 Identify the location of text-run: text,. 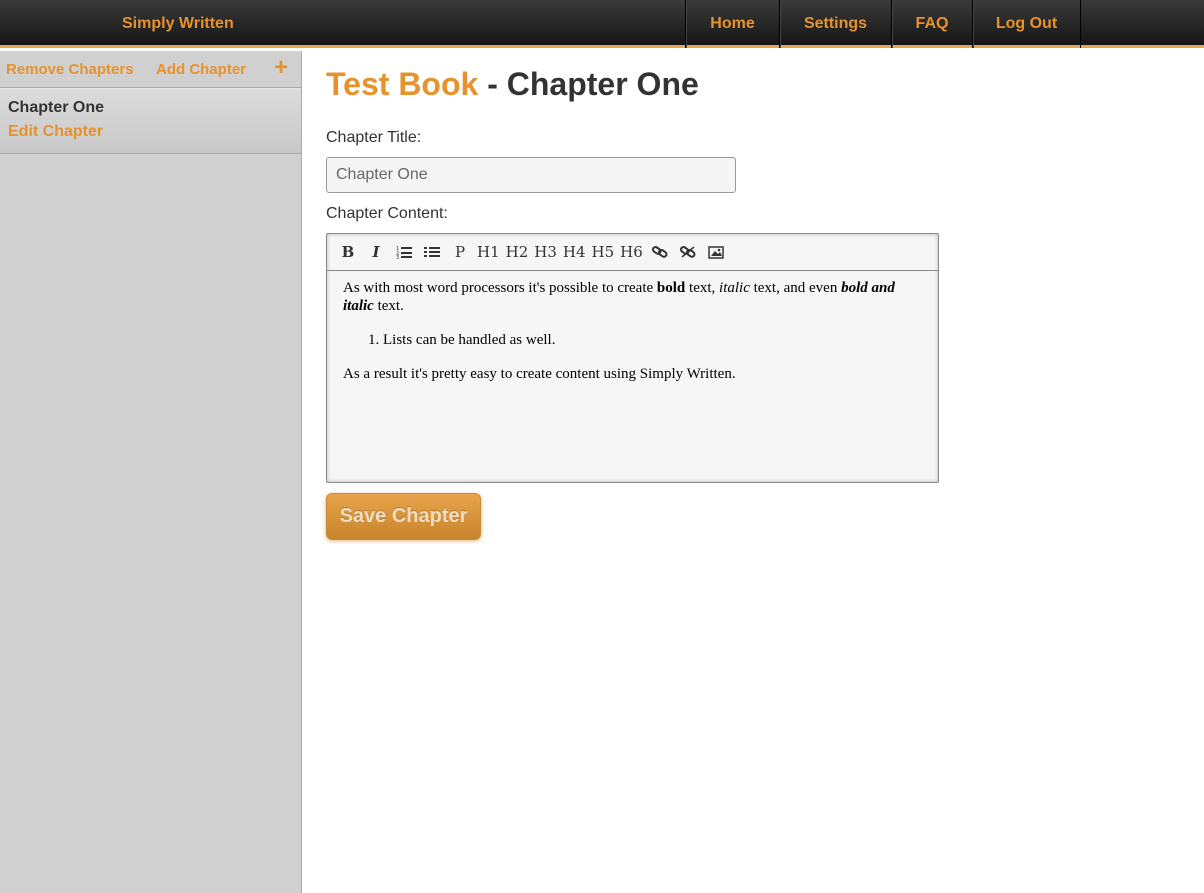
(702, 288).